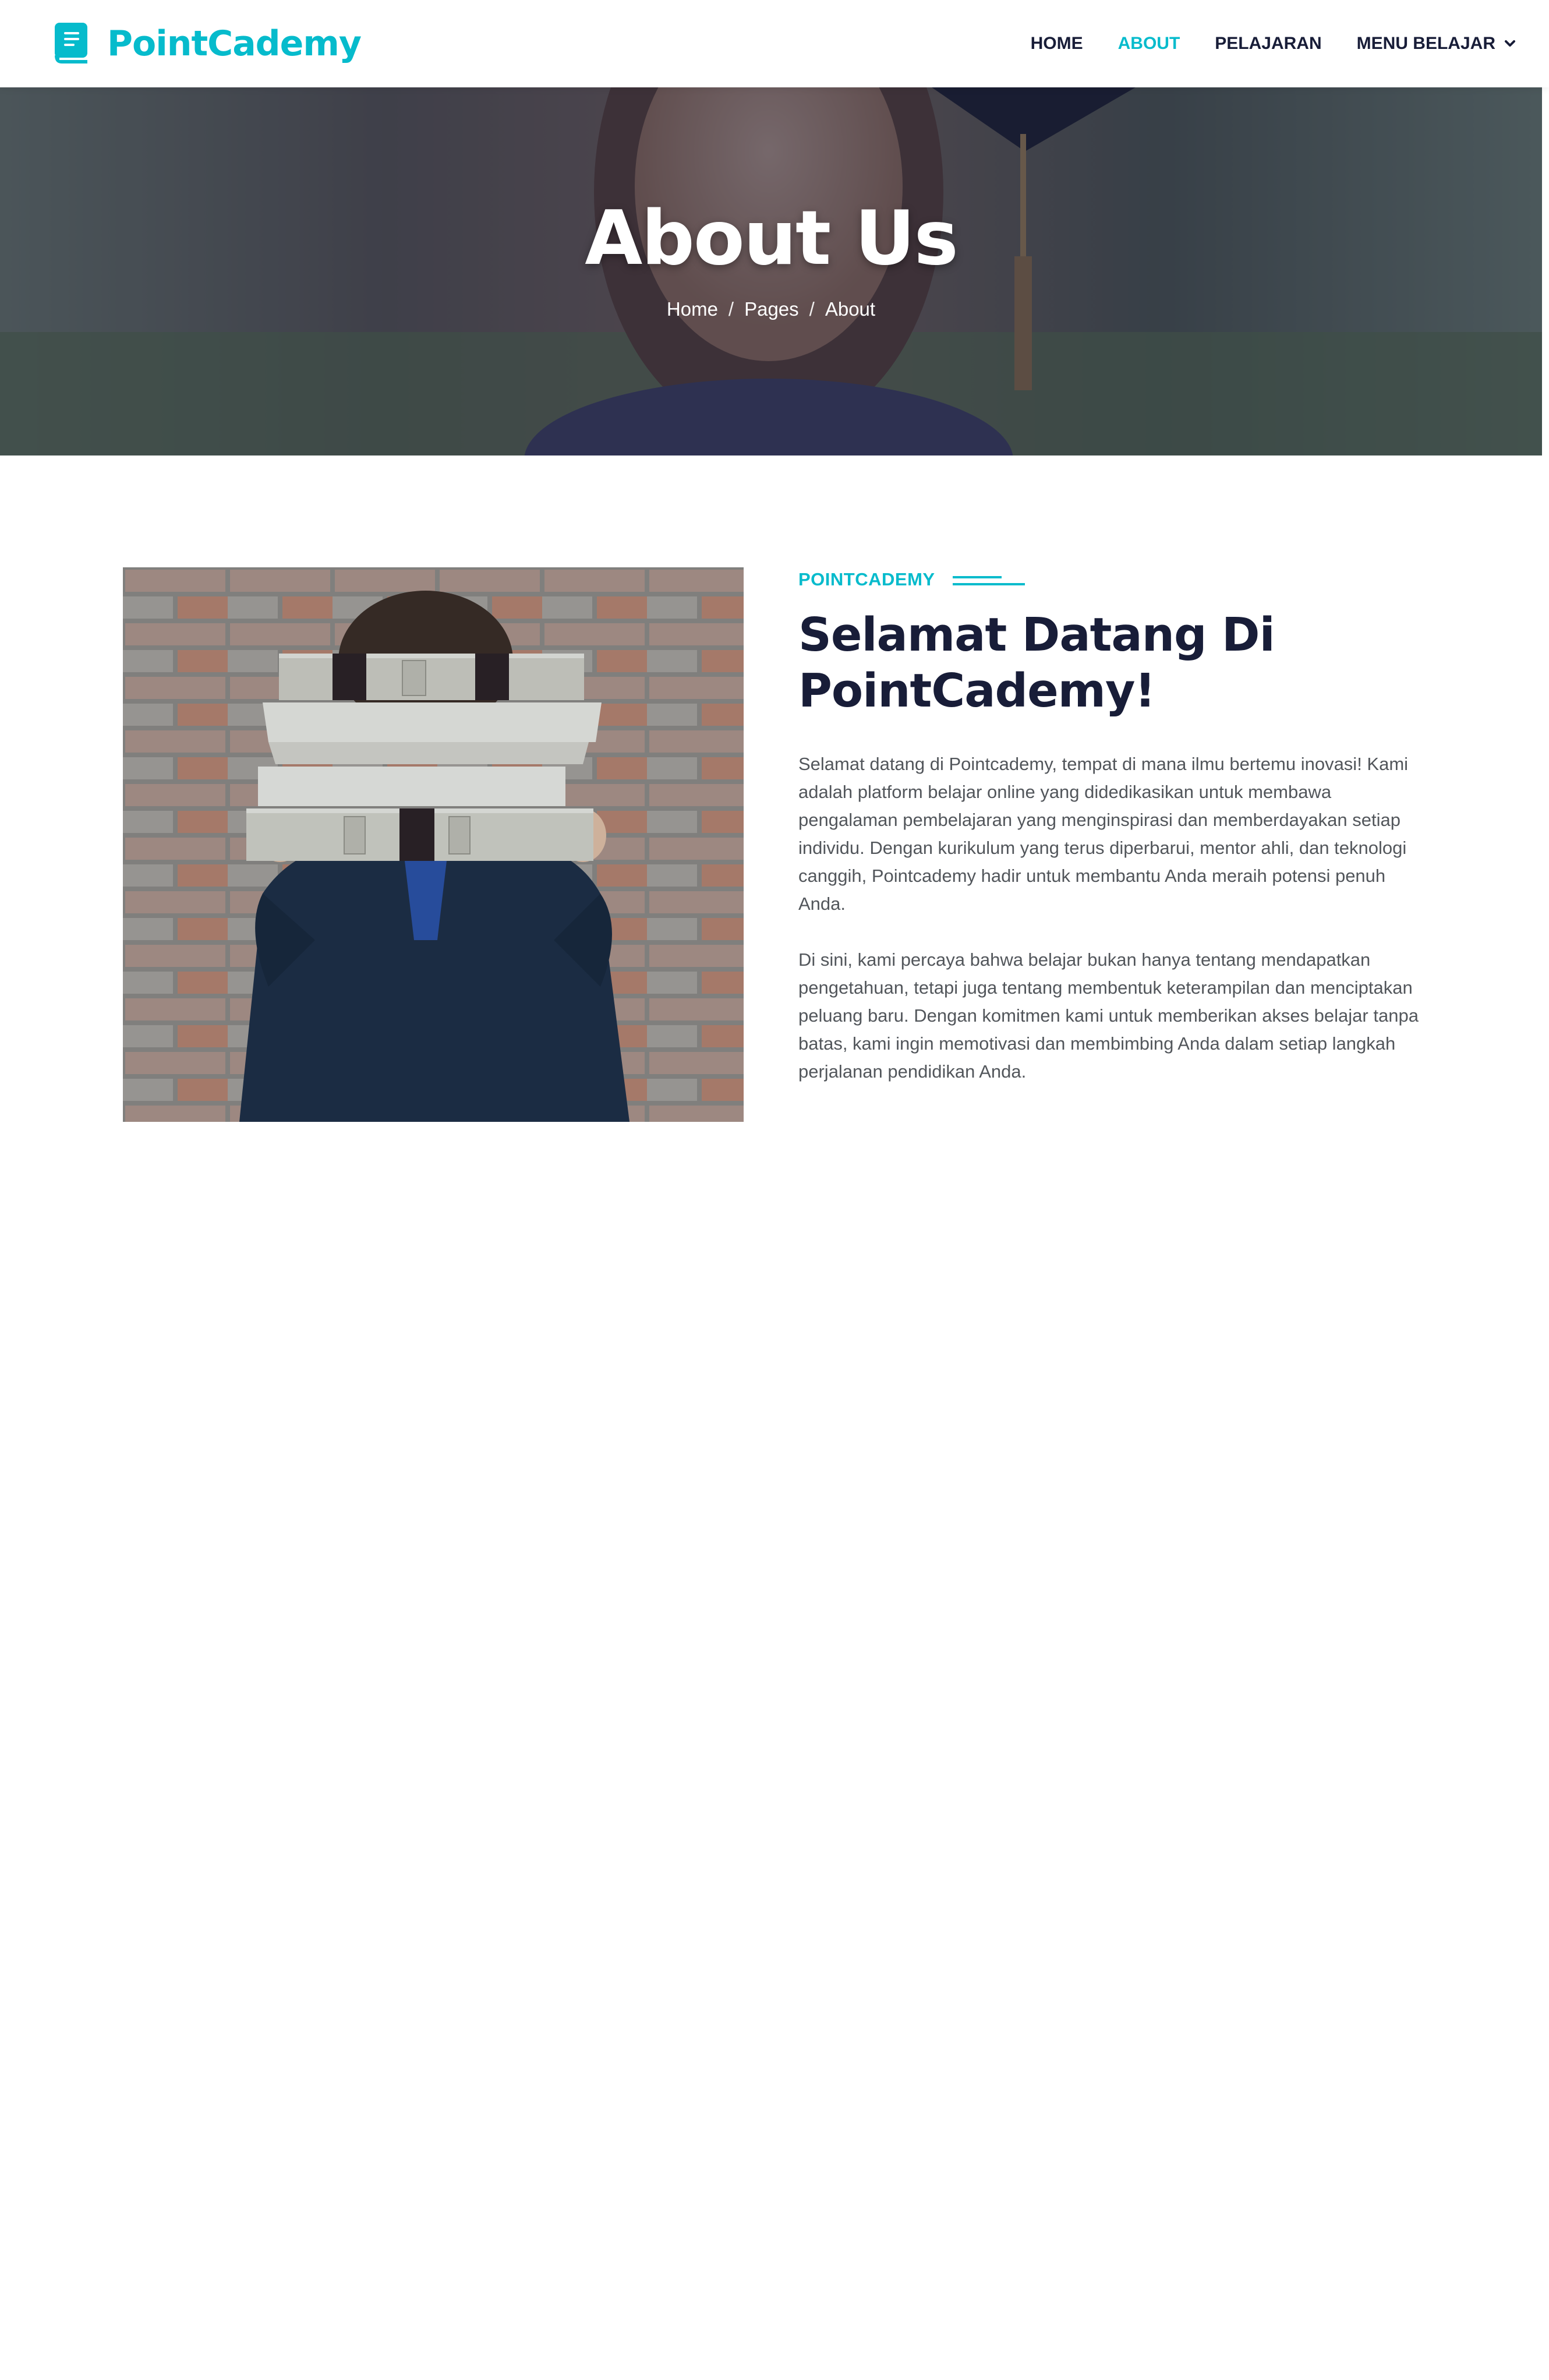  I want to click on eyebrow-decoration, so click(988, 580).